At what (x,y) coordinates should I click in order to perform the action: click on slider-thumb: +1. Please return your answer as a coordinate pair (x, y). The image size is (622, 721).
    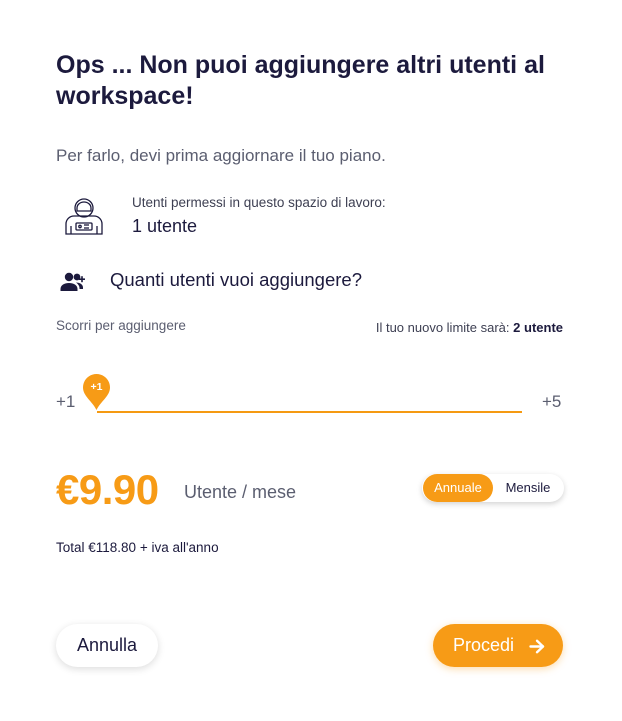
    Looking at the image, I should click on (96, 392).